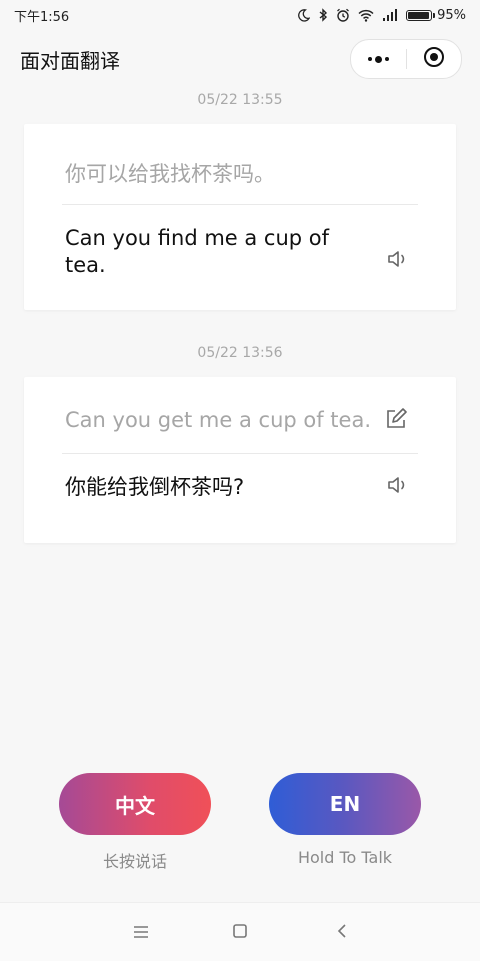 The image size is (480, 961). I want to click on nav-home-button, so click(240, 933).